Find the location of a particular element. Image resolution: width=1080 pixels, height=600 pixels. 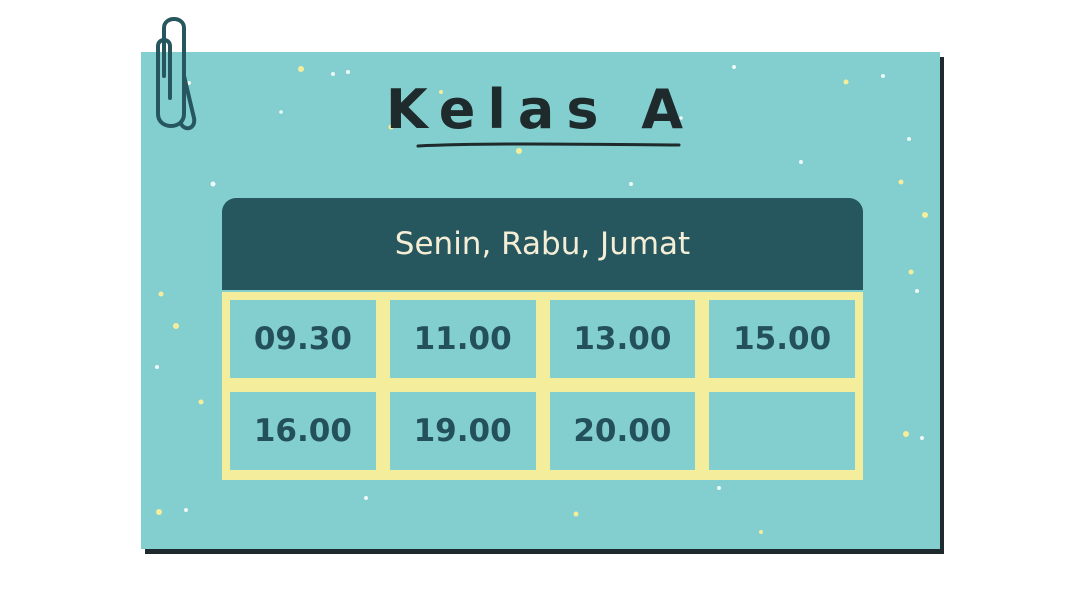

title-underline is located at coordinates (548, 145).